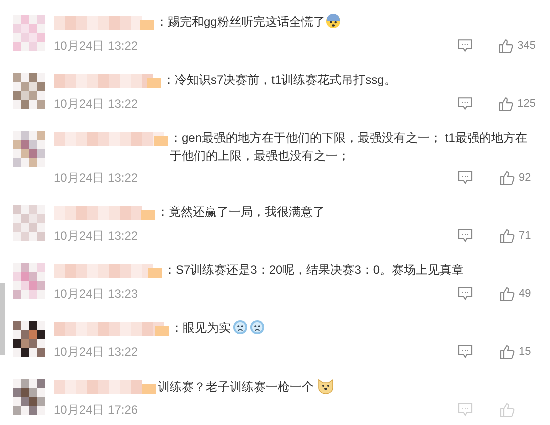 The image size is (550, 425). I want to click on comment-date: 10月24日 13:23, so click(96, 294).